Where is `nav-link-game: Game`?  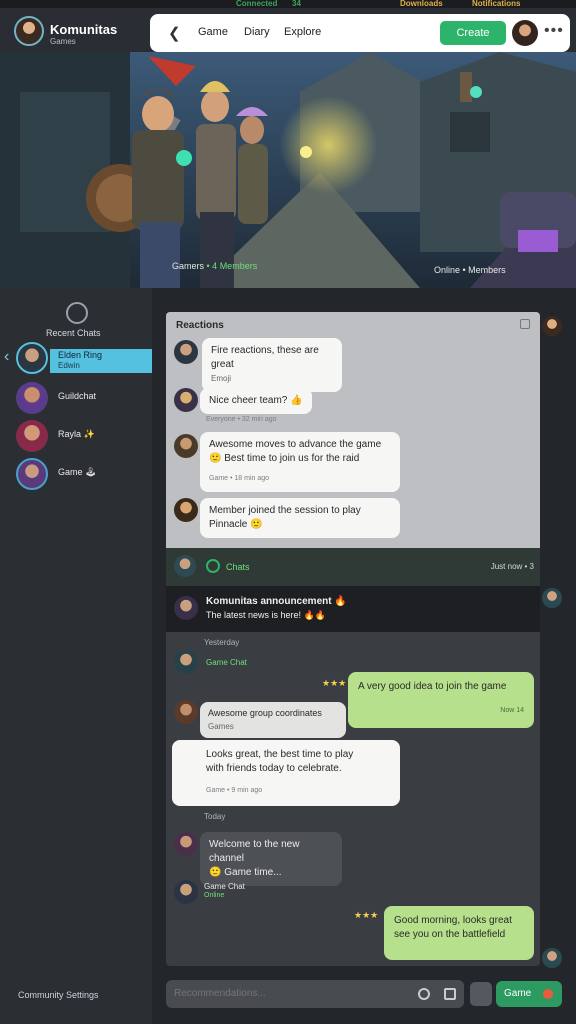 nav-link-game: Game is located at coordinates (213, 32).